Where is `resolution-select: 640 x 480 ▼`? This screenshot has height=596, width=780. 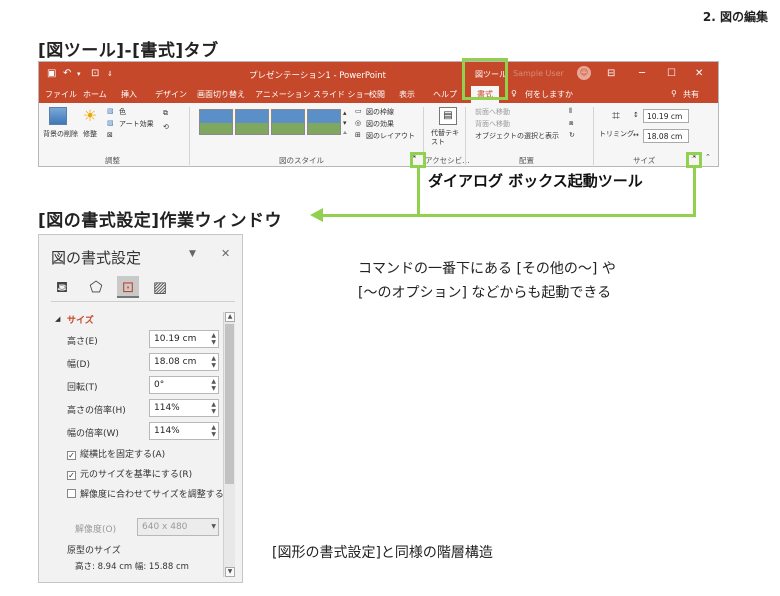 resolution-select: 640 x 480 ▼ is located at coordinates (178, 527).